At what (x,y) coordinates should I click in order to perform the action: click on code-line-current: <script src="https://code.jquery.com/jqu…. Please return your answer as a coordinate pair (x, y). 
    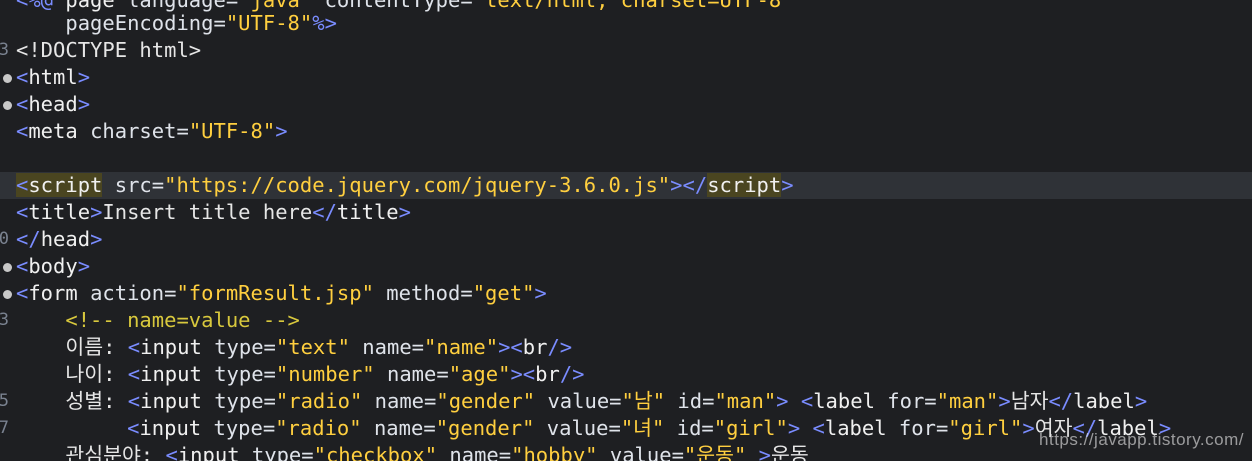
    Looking at the image, I should click on (626, 185).